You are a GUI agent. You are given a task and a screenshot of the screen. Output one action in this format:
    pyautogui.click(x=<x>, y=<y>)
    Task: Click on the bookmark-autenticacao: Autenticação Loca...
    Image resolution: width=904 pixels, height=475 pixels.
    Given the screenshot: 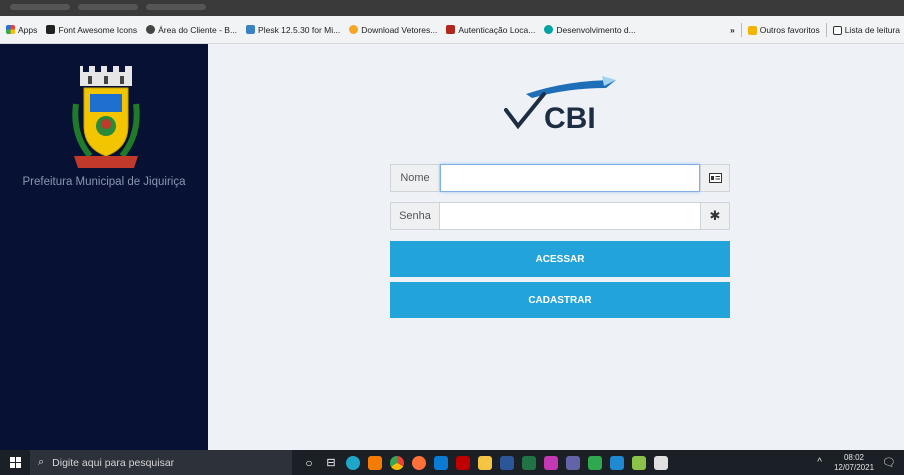 What is the action you would take?
    pyautogui.click(x=490, y=30)
    